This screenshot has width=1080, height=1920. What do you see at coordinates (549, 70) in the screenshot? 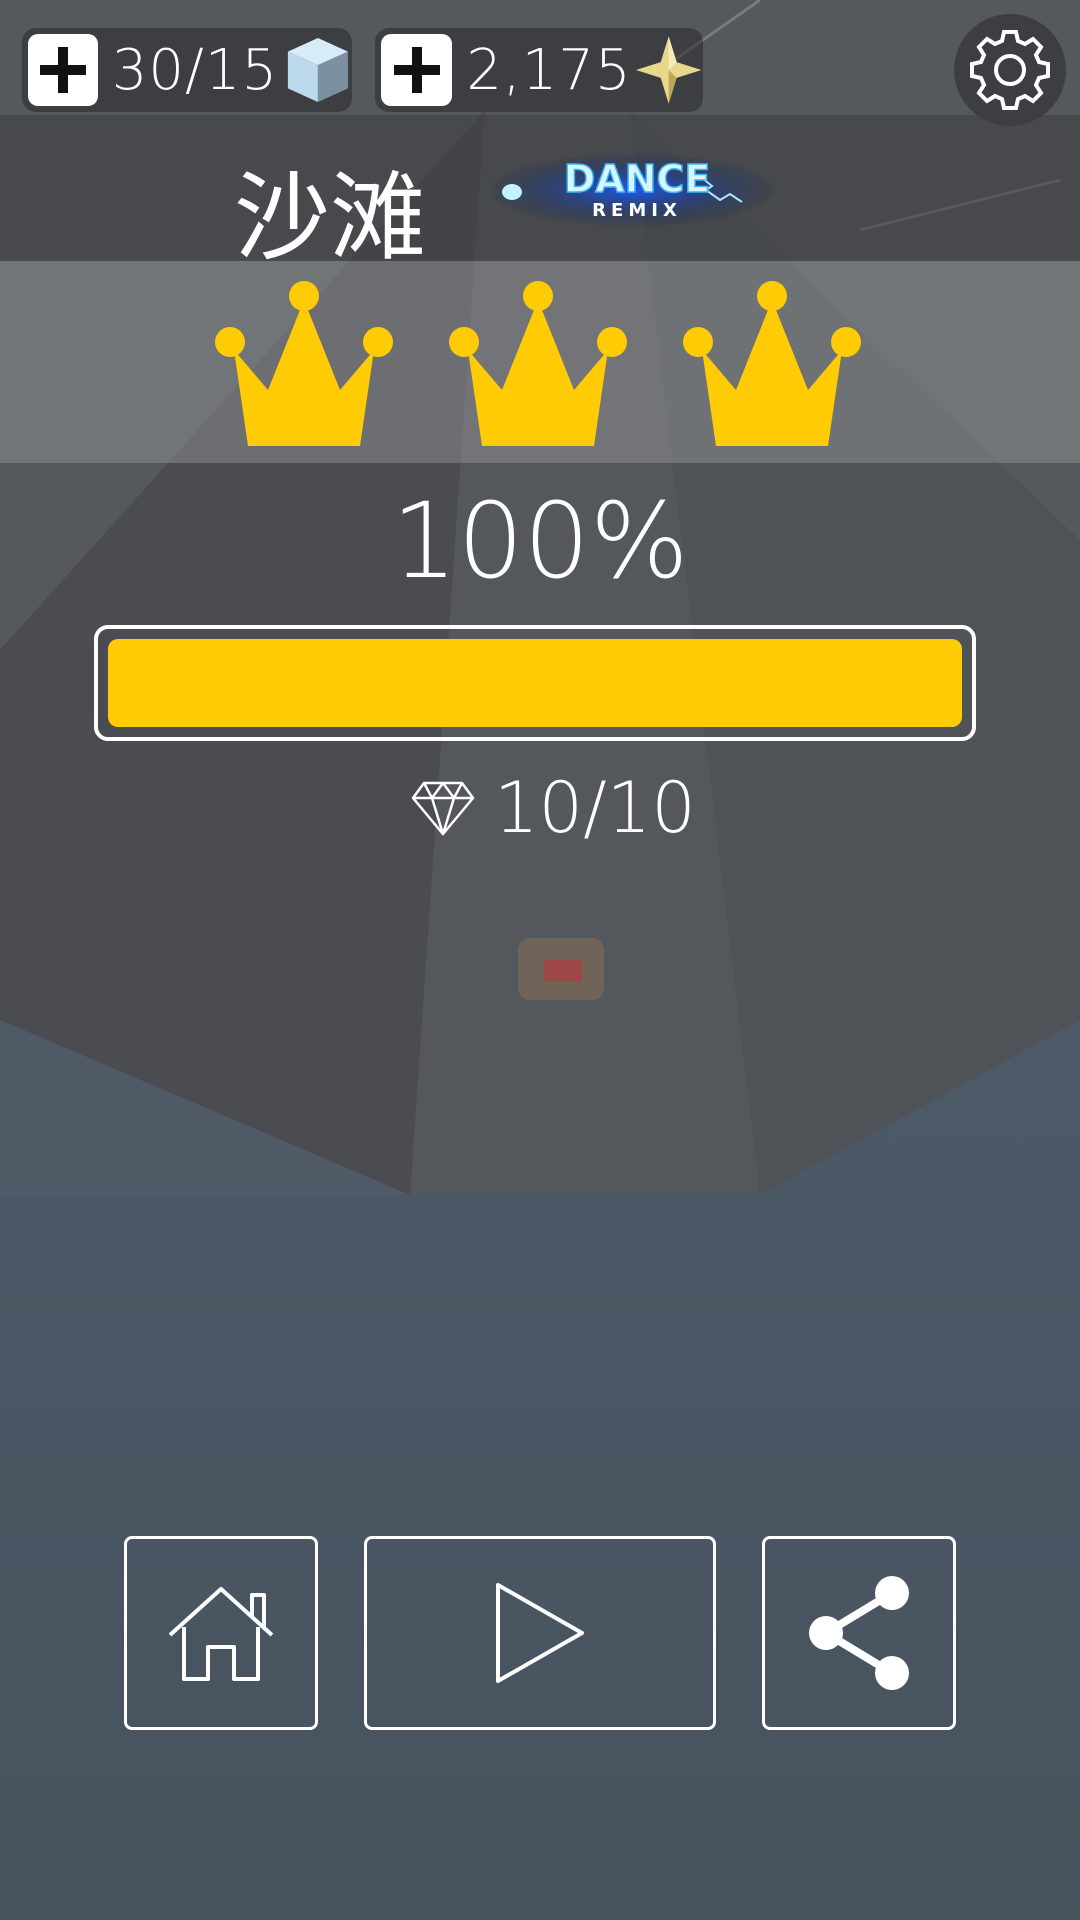
I see `stars-value: 2,175` at bounding box center [549, 70].